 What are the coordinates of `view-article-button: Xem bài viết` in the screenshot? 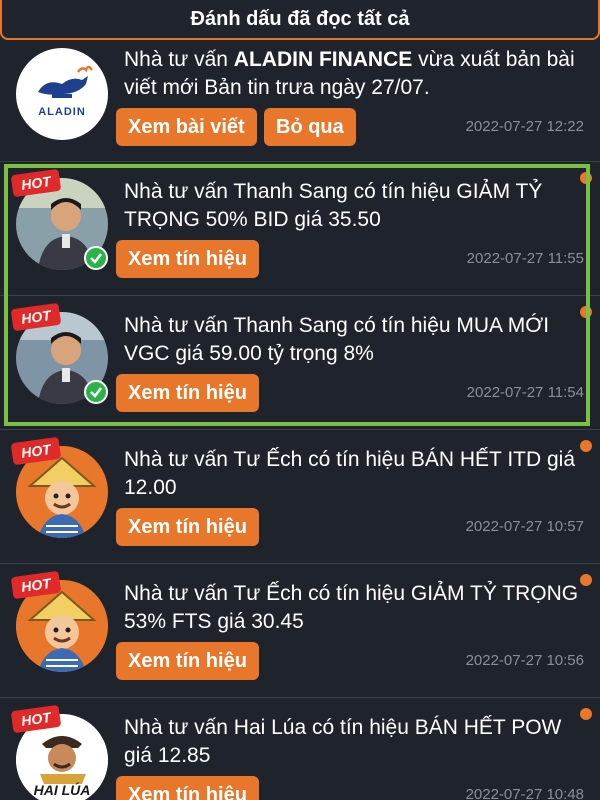 It's located at (186, 127).